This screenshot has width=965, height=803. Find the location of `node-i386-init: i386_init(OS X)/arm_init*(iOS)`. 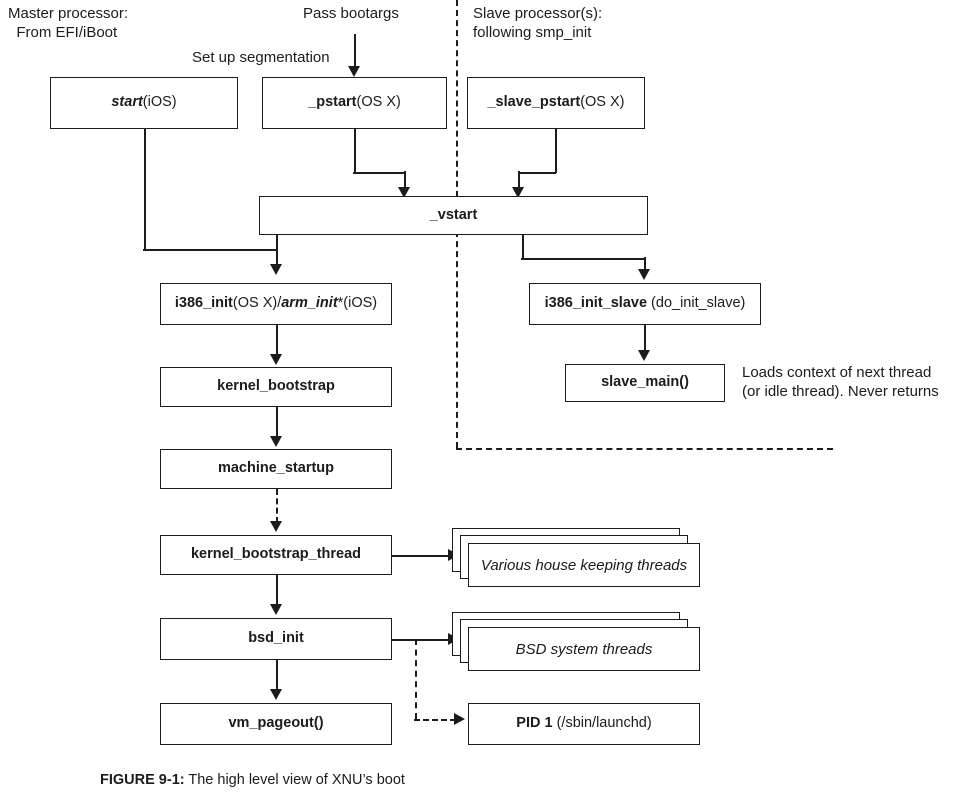

node-i386-init: i386_init(OS X)/arm_init*(iOS) is located at coordinates (276, 304).